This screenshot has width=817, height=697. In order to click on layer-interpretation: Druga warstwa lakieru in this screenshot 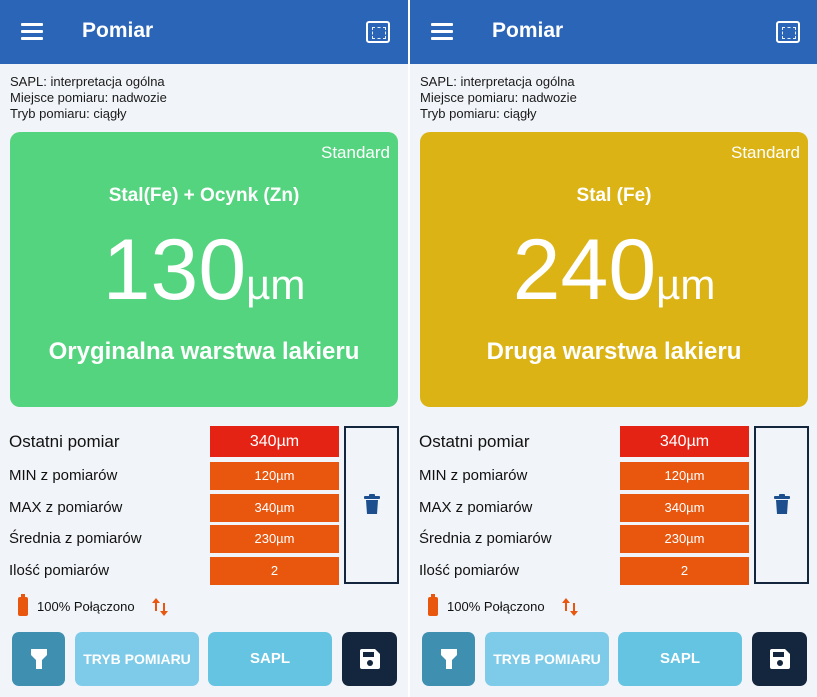, I will do `click(614, 351)`.